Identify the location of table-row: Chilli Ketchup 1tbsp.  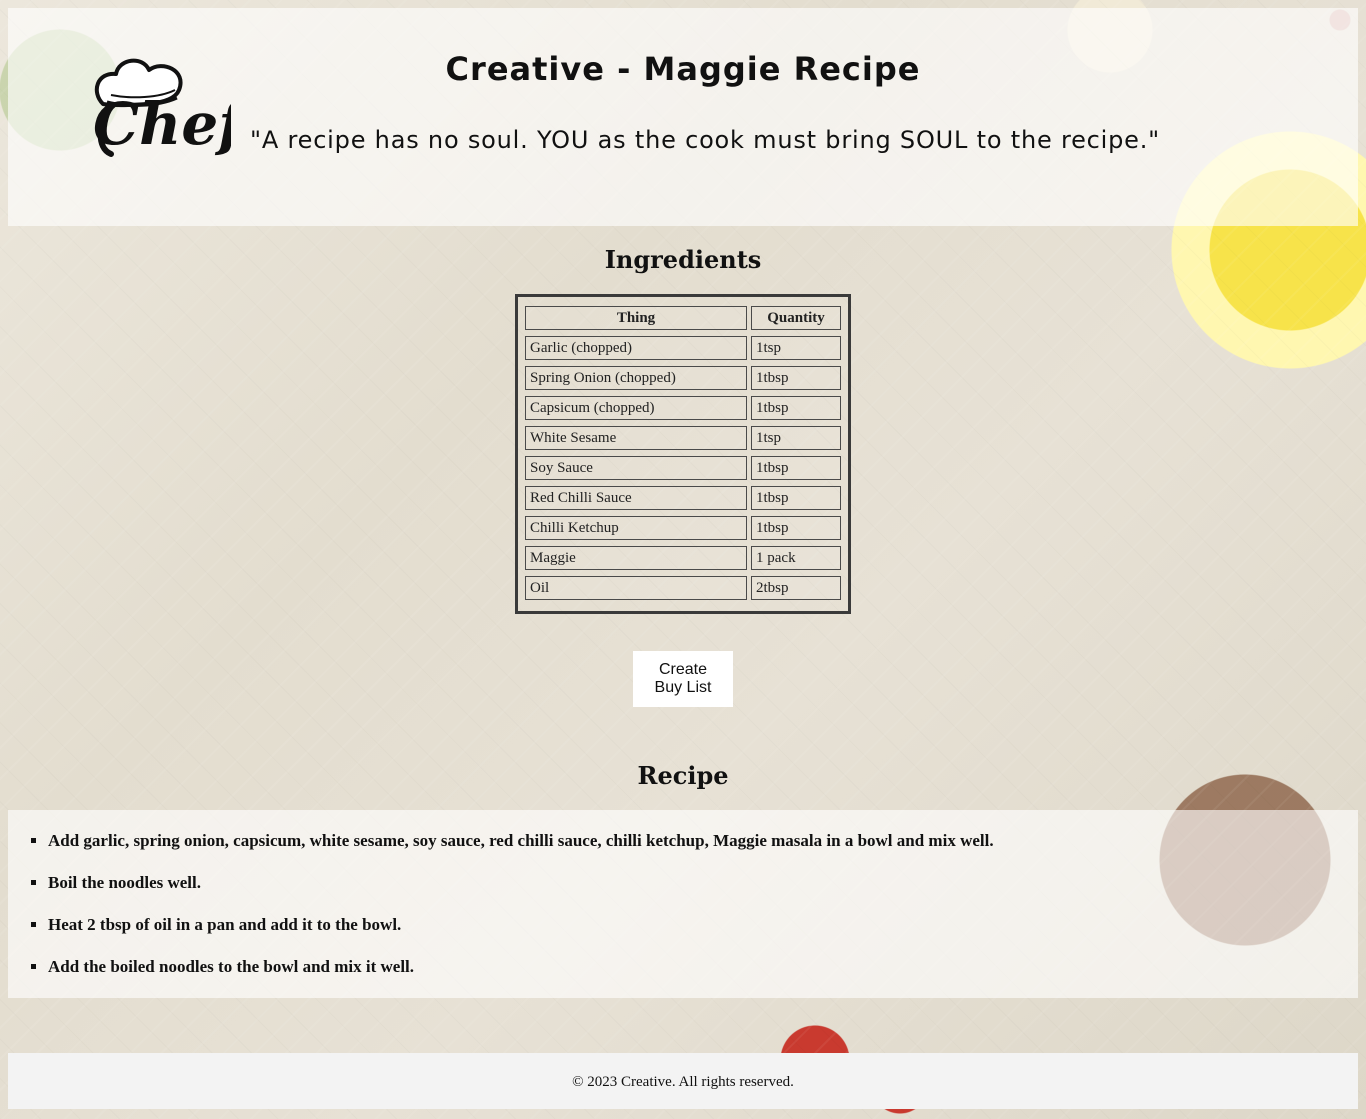
(683, 528).